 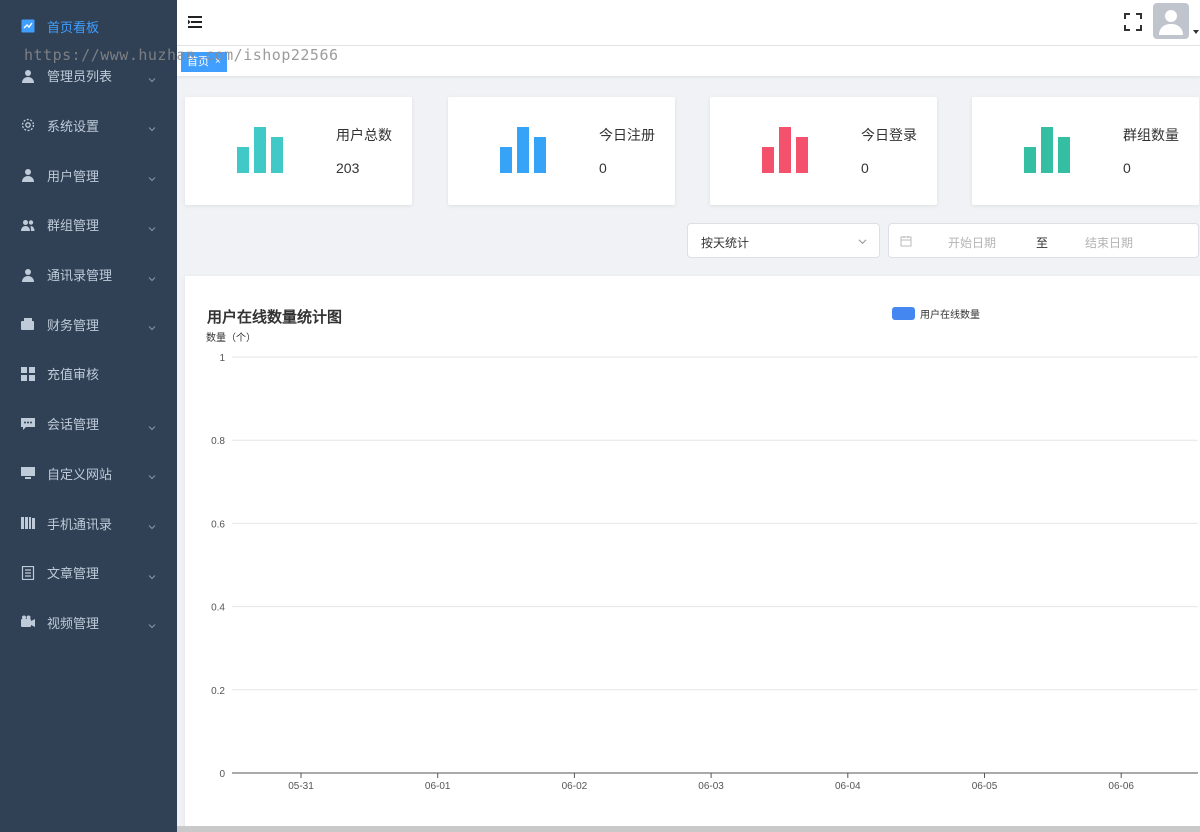 I want to click on x-tick-label: 06-03, so click(x=711, y=786).